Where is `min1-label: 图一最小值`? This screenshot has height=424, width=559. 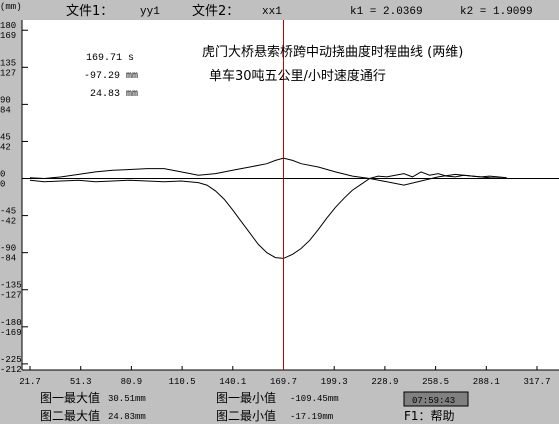
min1-label: 图一最小值 is located at coordinates (246, 397).